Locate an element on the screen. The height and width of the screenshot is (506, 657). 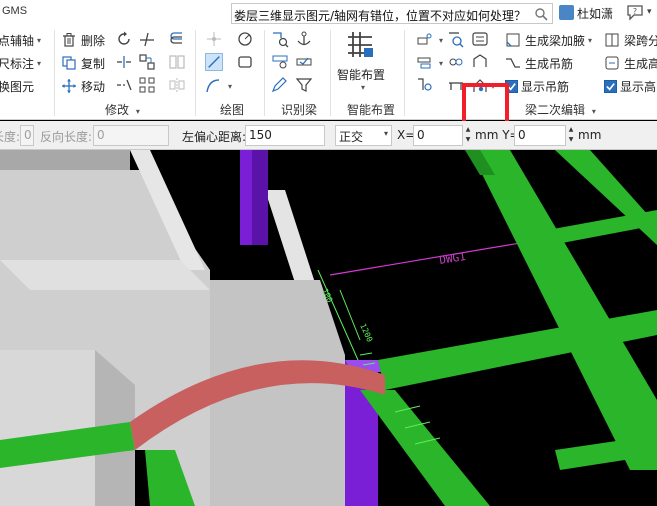
y-coord-label: mm Y= is located at coordinates (497, 135).